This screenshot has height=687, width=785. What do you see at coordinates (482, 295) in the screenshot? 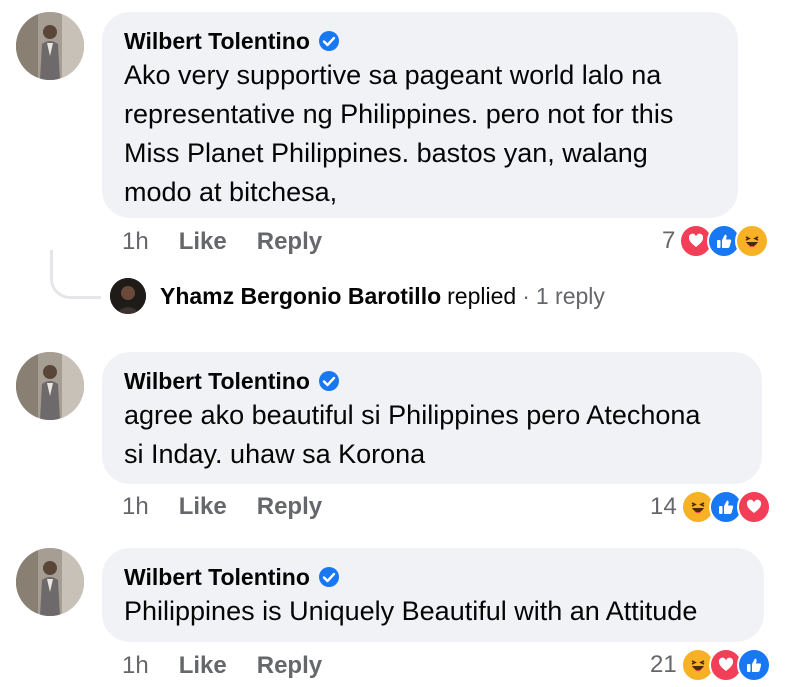
I see `replied-label: replied` at bounding box center [482, 295].